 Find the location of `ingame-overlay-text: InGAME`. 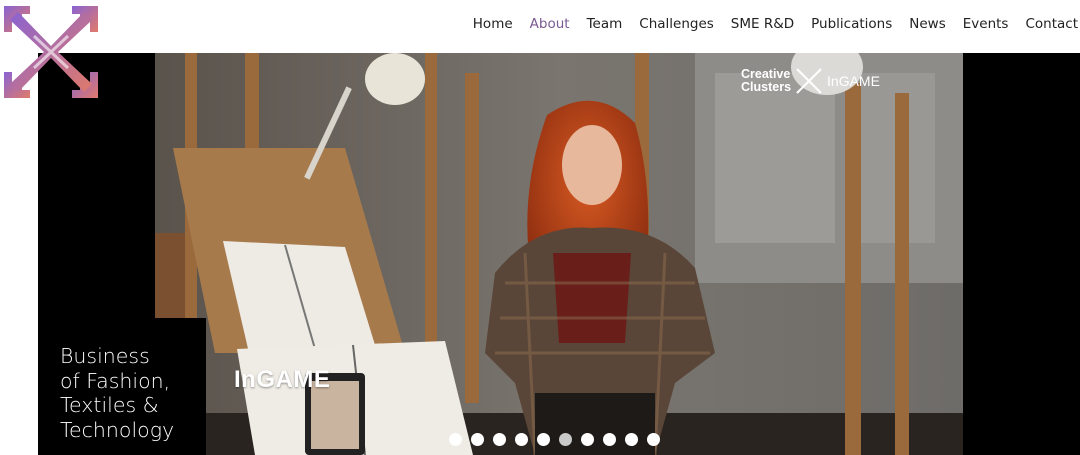

ingame-overlay-text: InGAME is located at coordinates (282, 379).